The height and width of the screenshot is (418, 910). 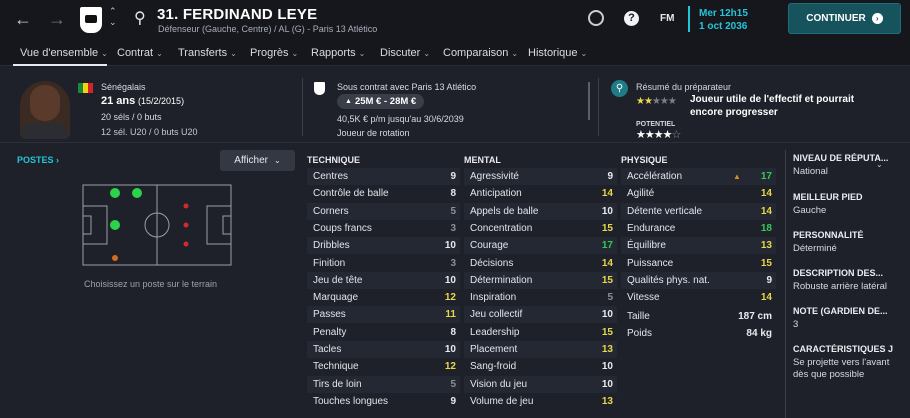 What do you see at coordinates (383, 349) in the screenshot?
I see `attribute-row: Tacles 10` at bounding box center [383, 349].